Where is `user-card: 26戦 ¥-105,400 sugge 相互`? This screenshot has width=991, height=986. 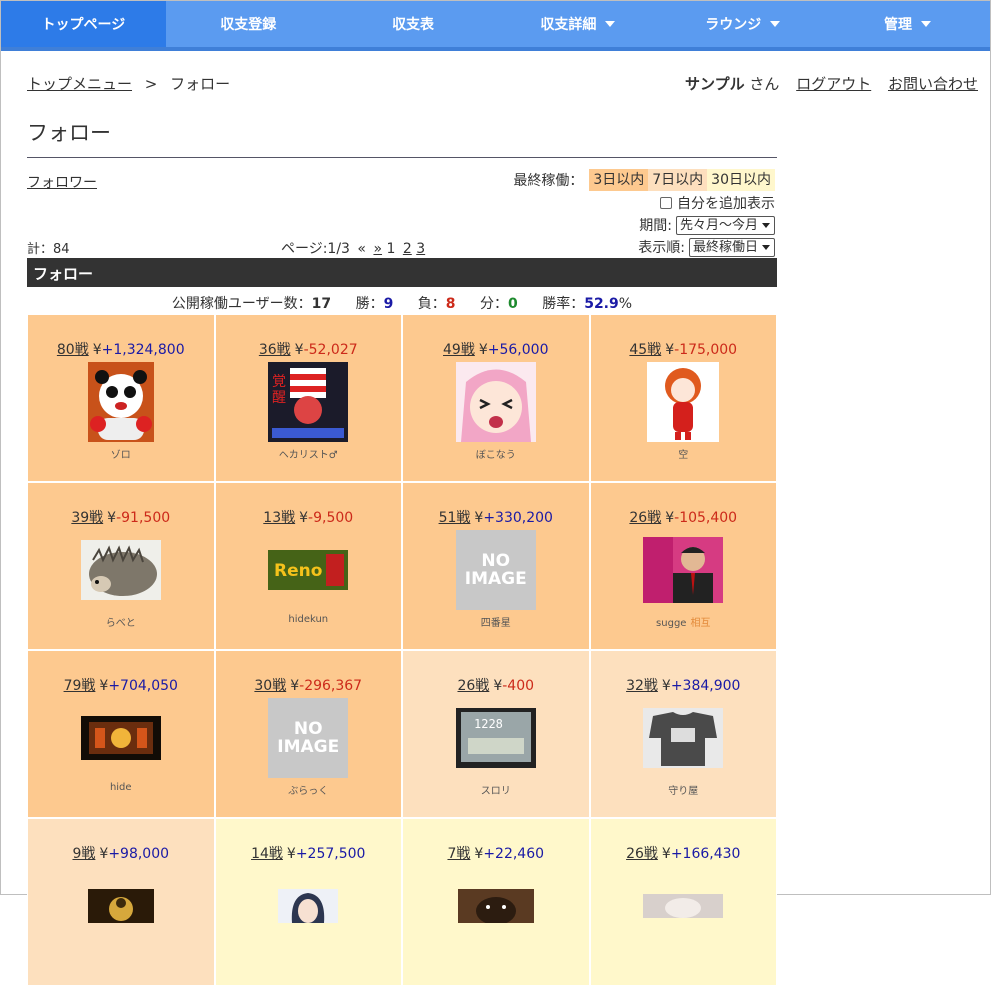 user-card: 26戦 ¥-105,400 sugge 相互 is located at coordinates (683, 566).